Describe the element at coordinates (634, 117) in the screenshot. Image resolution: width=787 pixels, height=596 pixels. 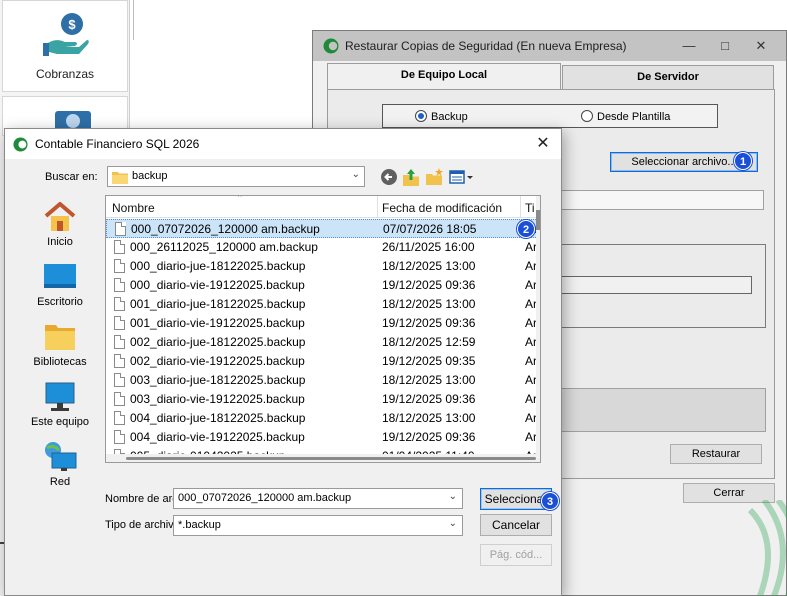
I see `radio-label: Desde Plantilla` at that location.